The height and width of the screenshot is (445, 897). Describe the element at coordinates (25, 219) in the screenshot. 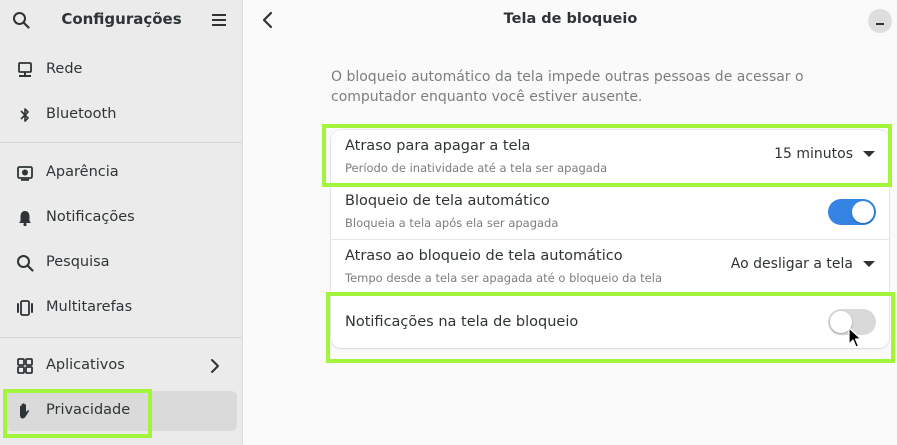

I see `bell-icon` at that location.